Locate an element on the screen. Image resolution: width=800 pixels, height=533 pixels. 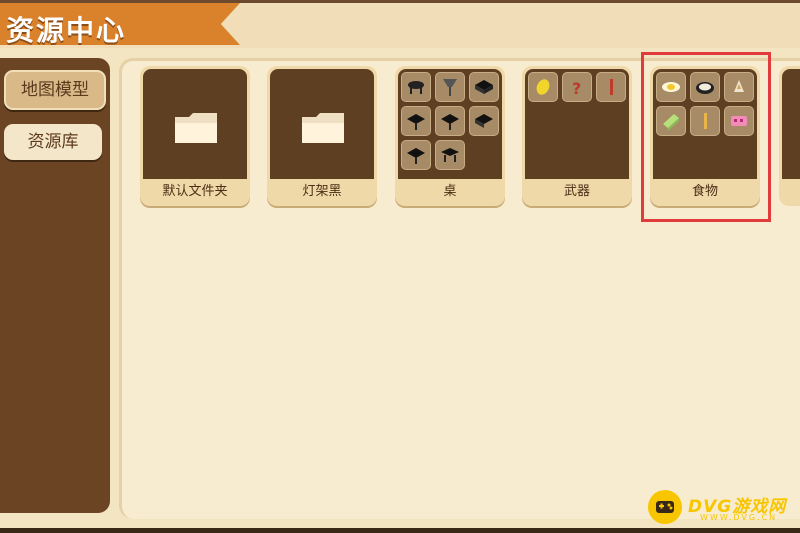
folder-card-default: 默认文件夹 is located at coordinates (195, 136).